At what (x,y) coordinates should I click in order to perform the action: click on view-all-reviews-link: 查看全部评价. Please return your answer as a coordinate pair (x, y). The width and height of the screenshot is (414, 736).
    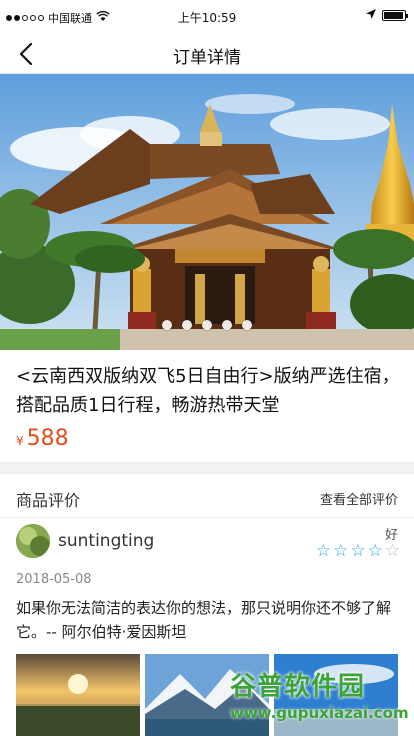
    Looking at the image, I should click on (359, 498).